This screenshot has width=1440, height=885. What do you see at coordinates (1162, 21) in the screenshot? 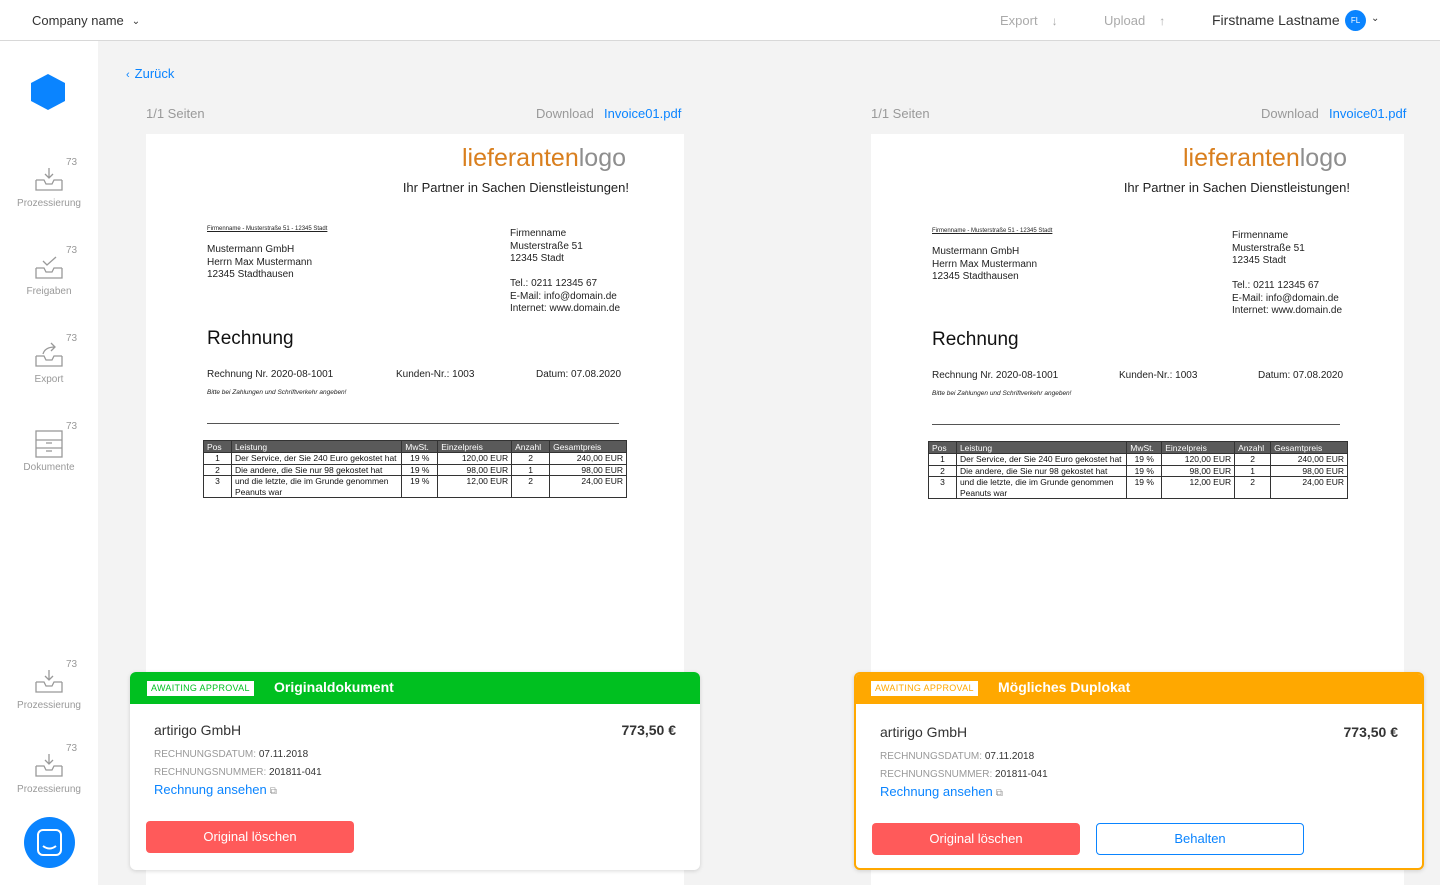
I see `arrow-up-icon: ↑` at bounding box center [1162, 21].